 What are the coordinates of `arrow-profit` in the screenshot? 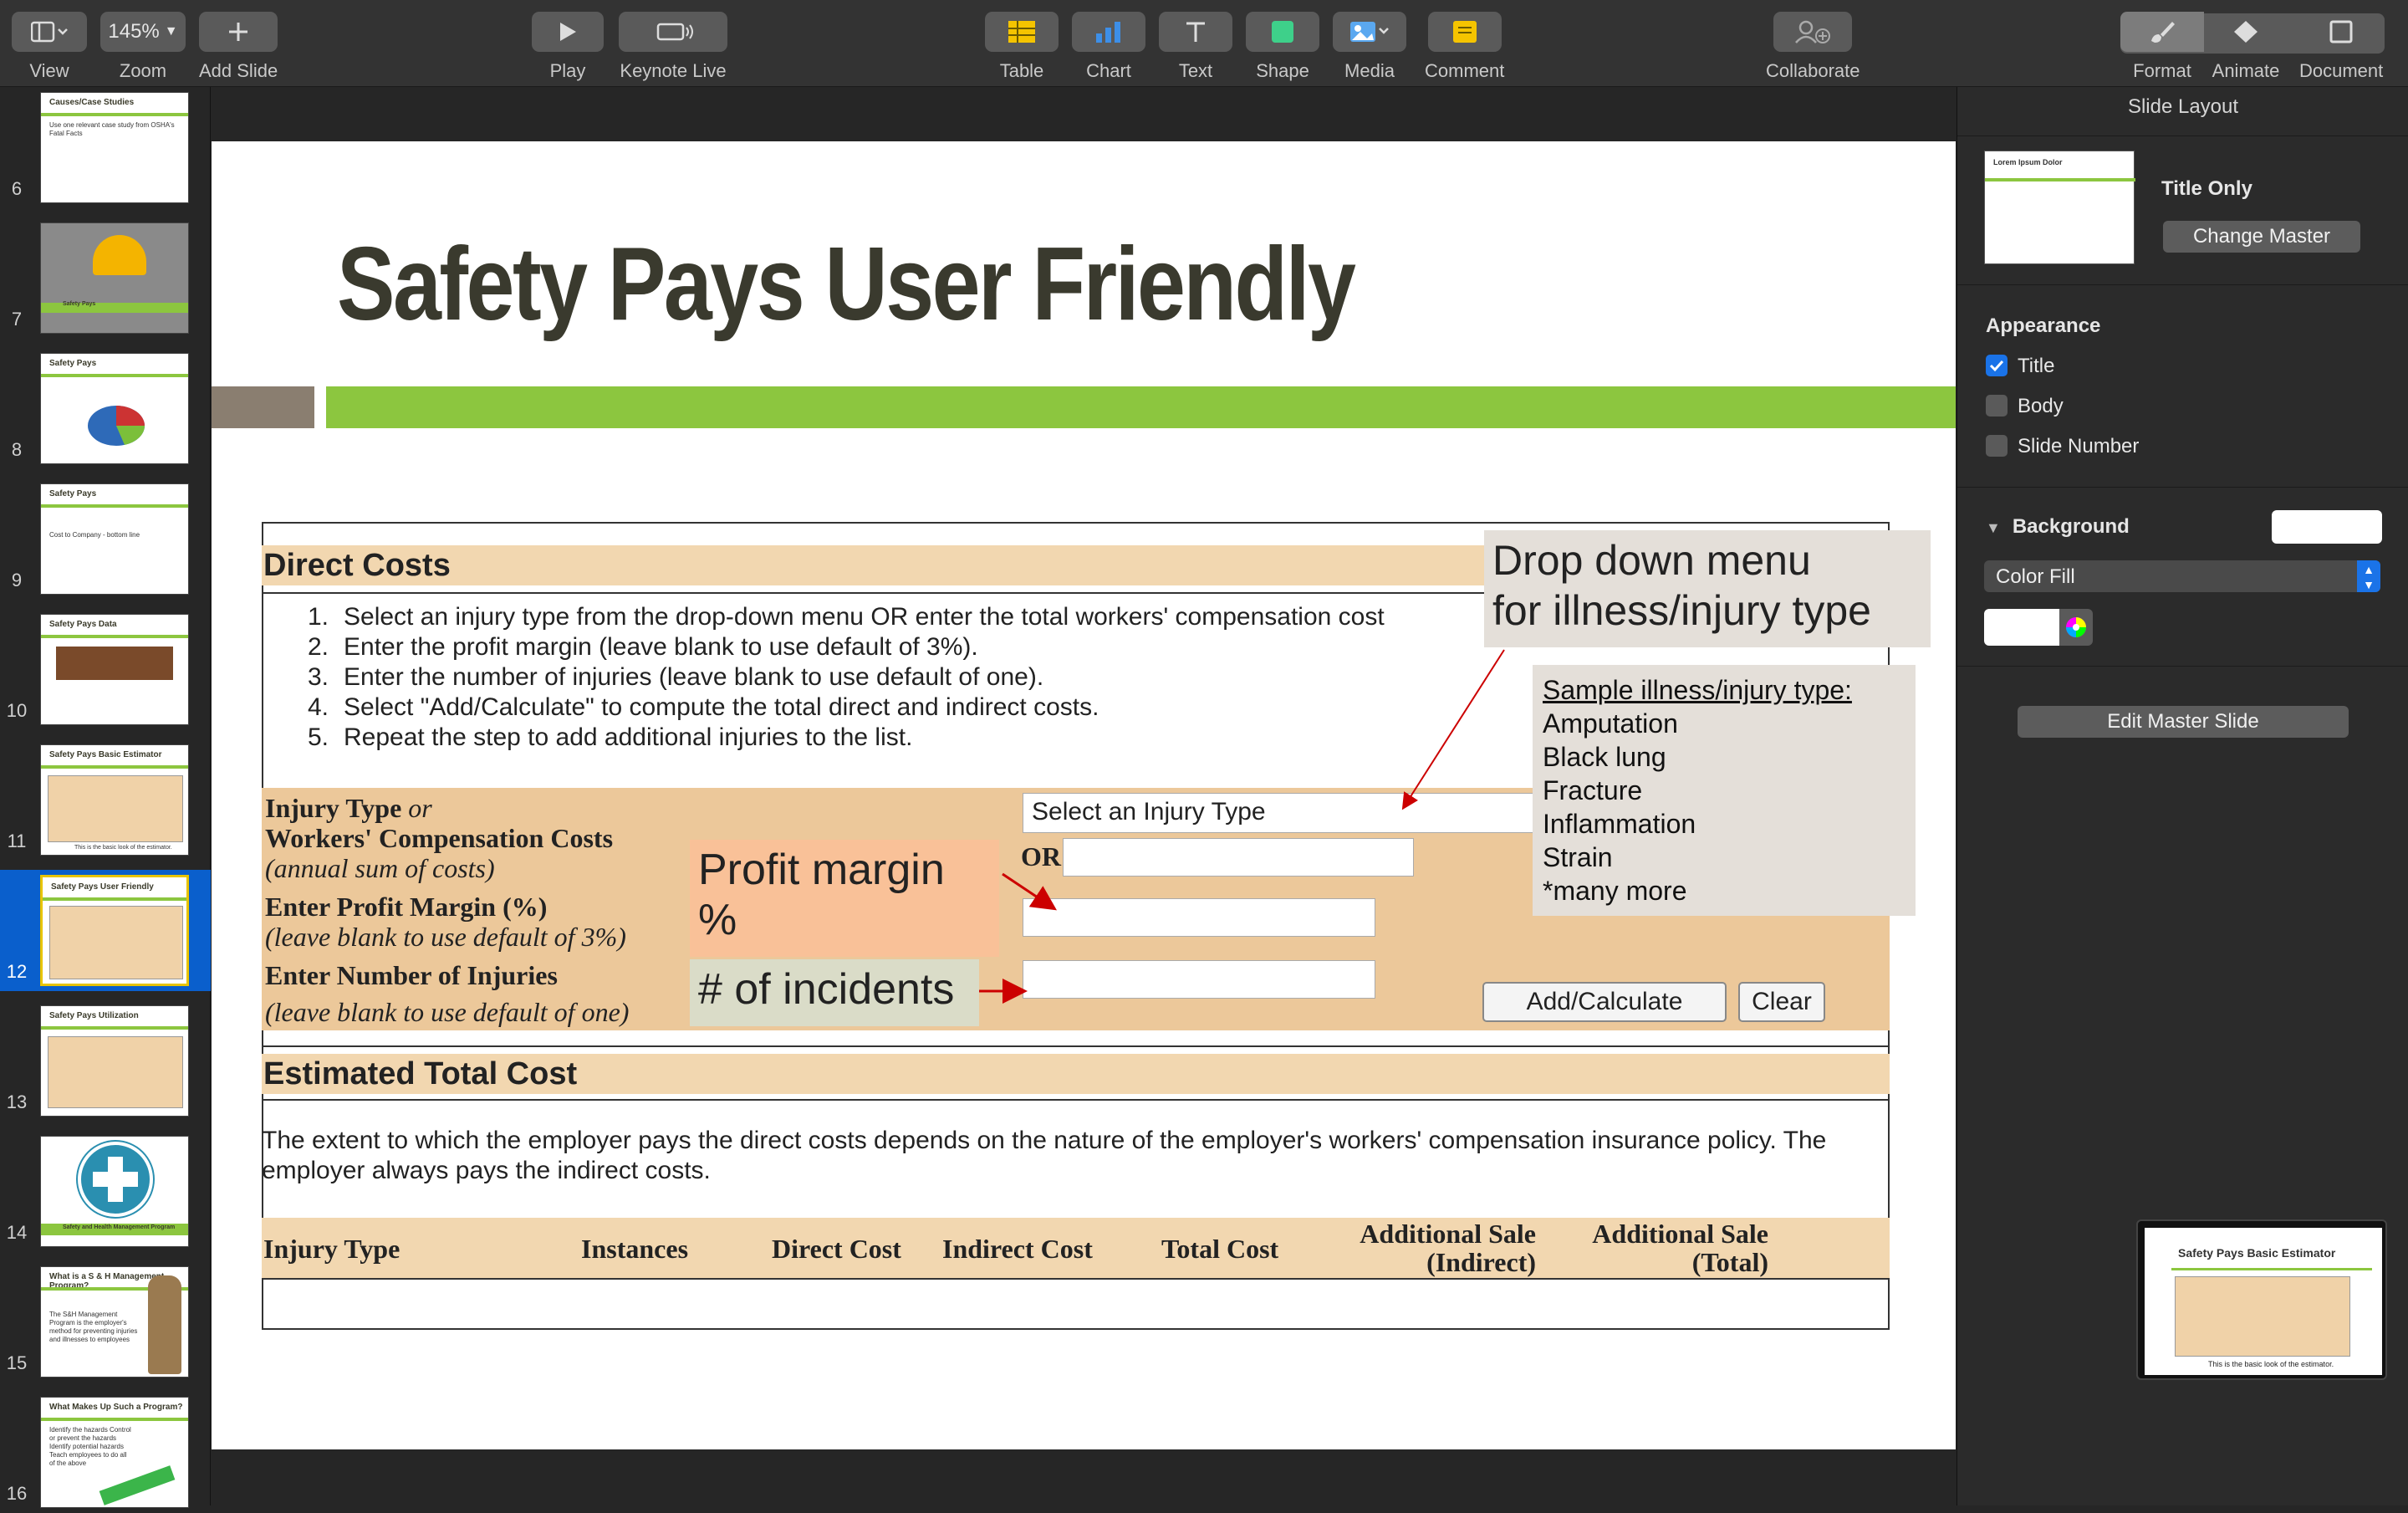 It's located at (1030, 891).